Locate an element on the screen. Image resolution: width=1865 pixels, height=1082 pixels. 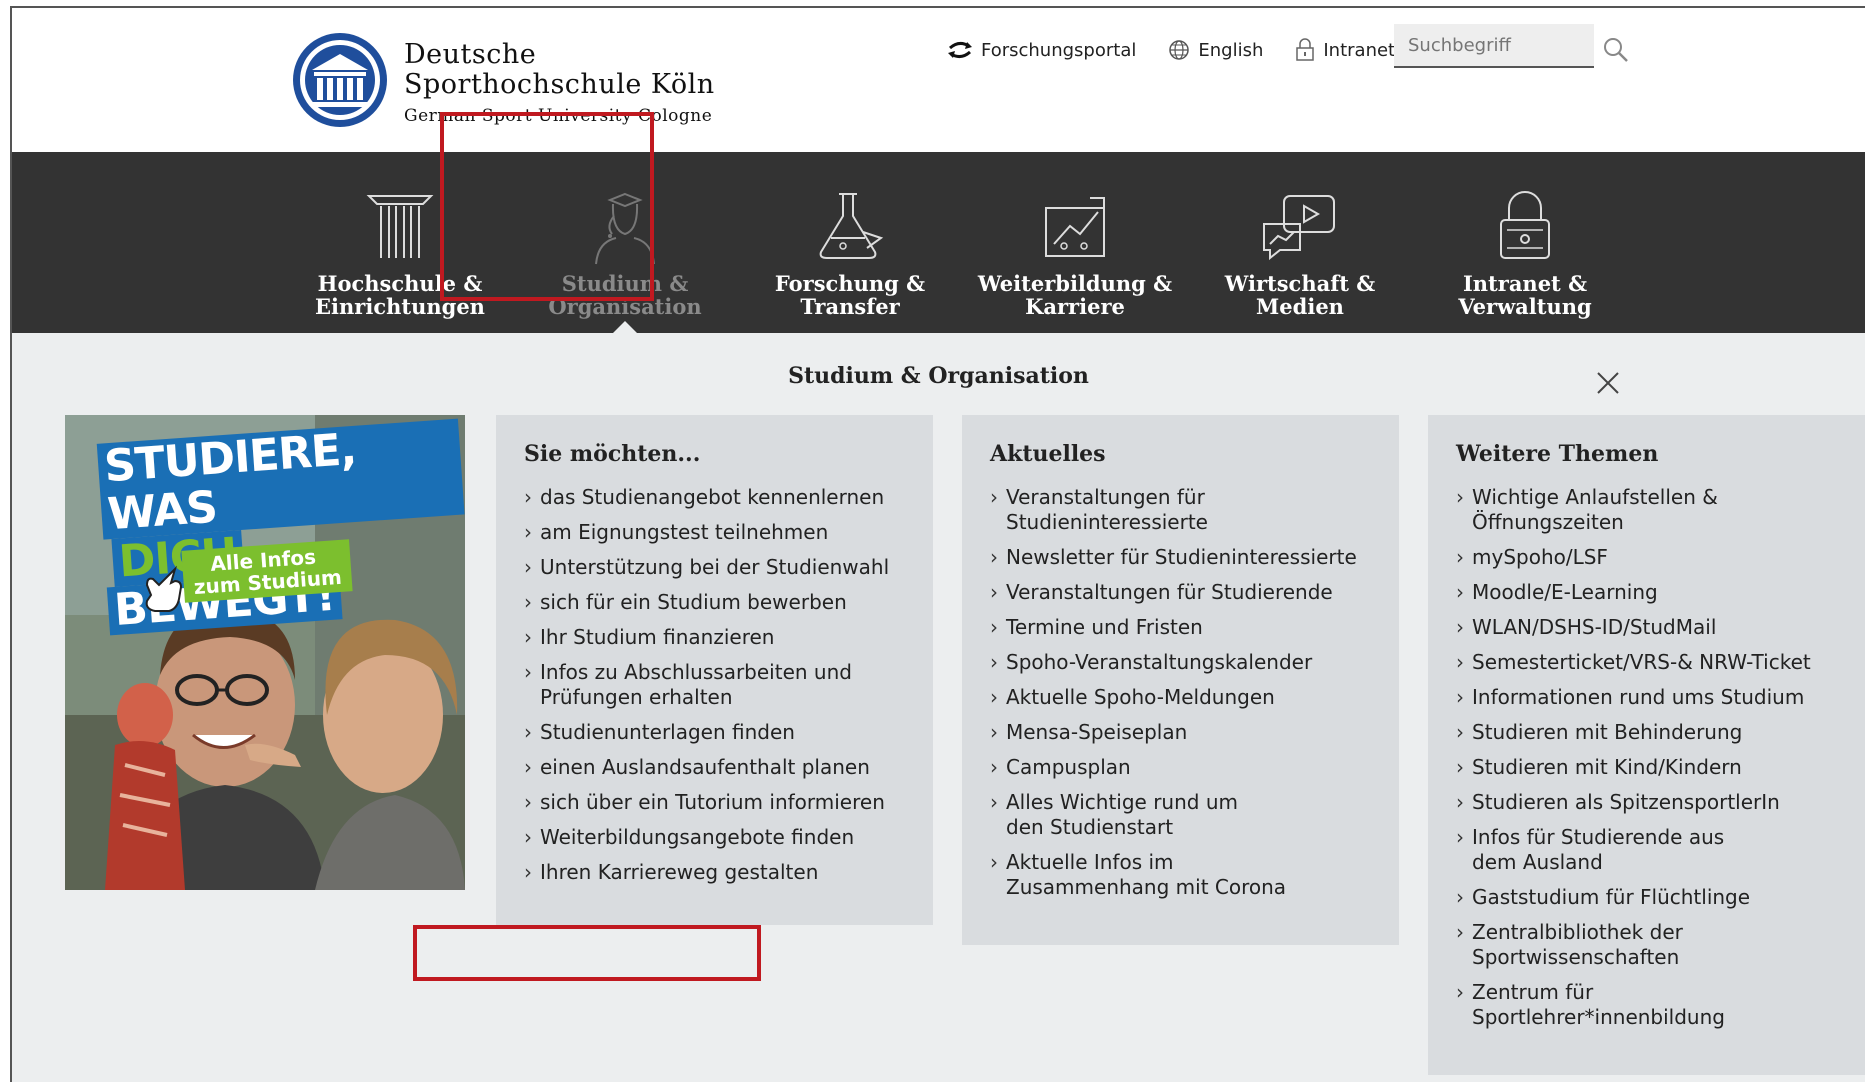
menu-link: Gaststudium für Flüchtlinge is located at coordinates (1658, 897).